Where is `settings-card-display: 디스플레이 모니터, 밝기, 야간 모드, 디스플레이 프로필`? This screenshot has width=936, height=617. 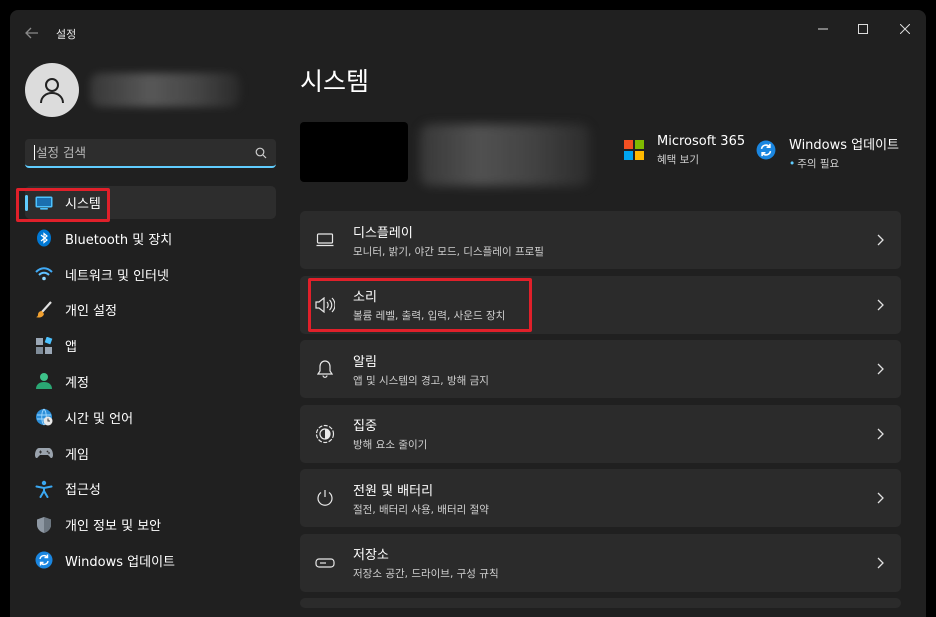
settings-card-display: 디스플레이 모니터, 밝기, 야간 모드, 디스플레이 프로필 is located at coordinates (600, 240).